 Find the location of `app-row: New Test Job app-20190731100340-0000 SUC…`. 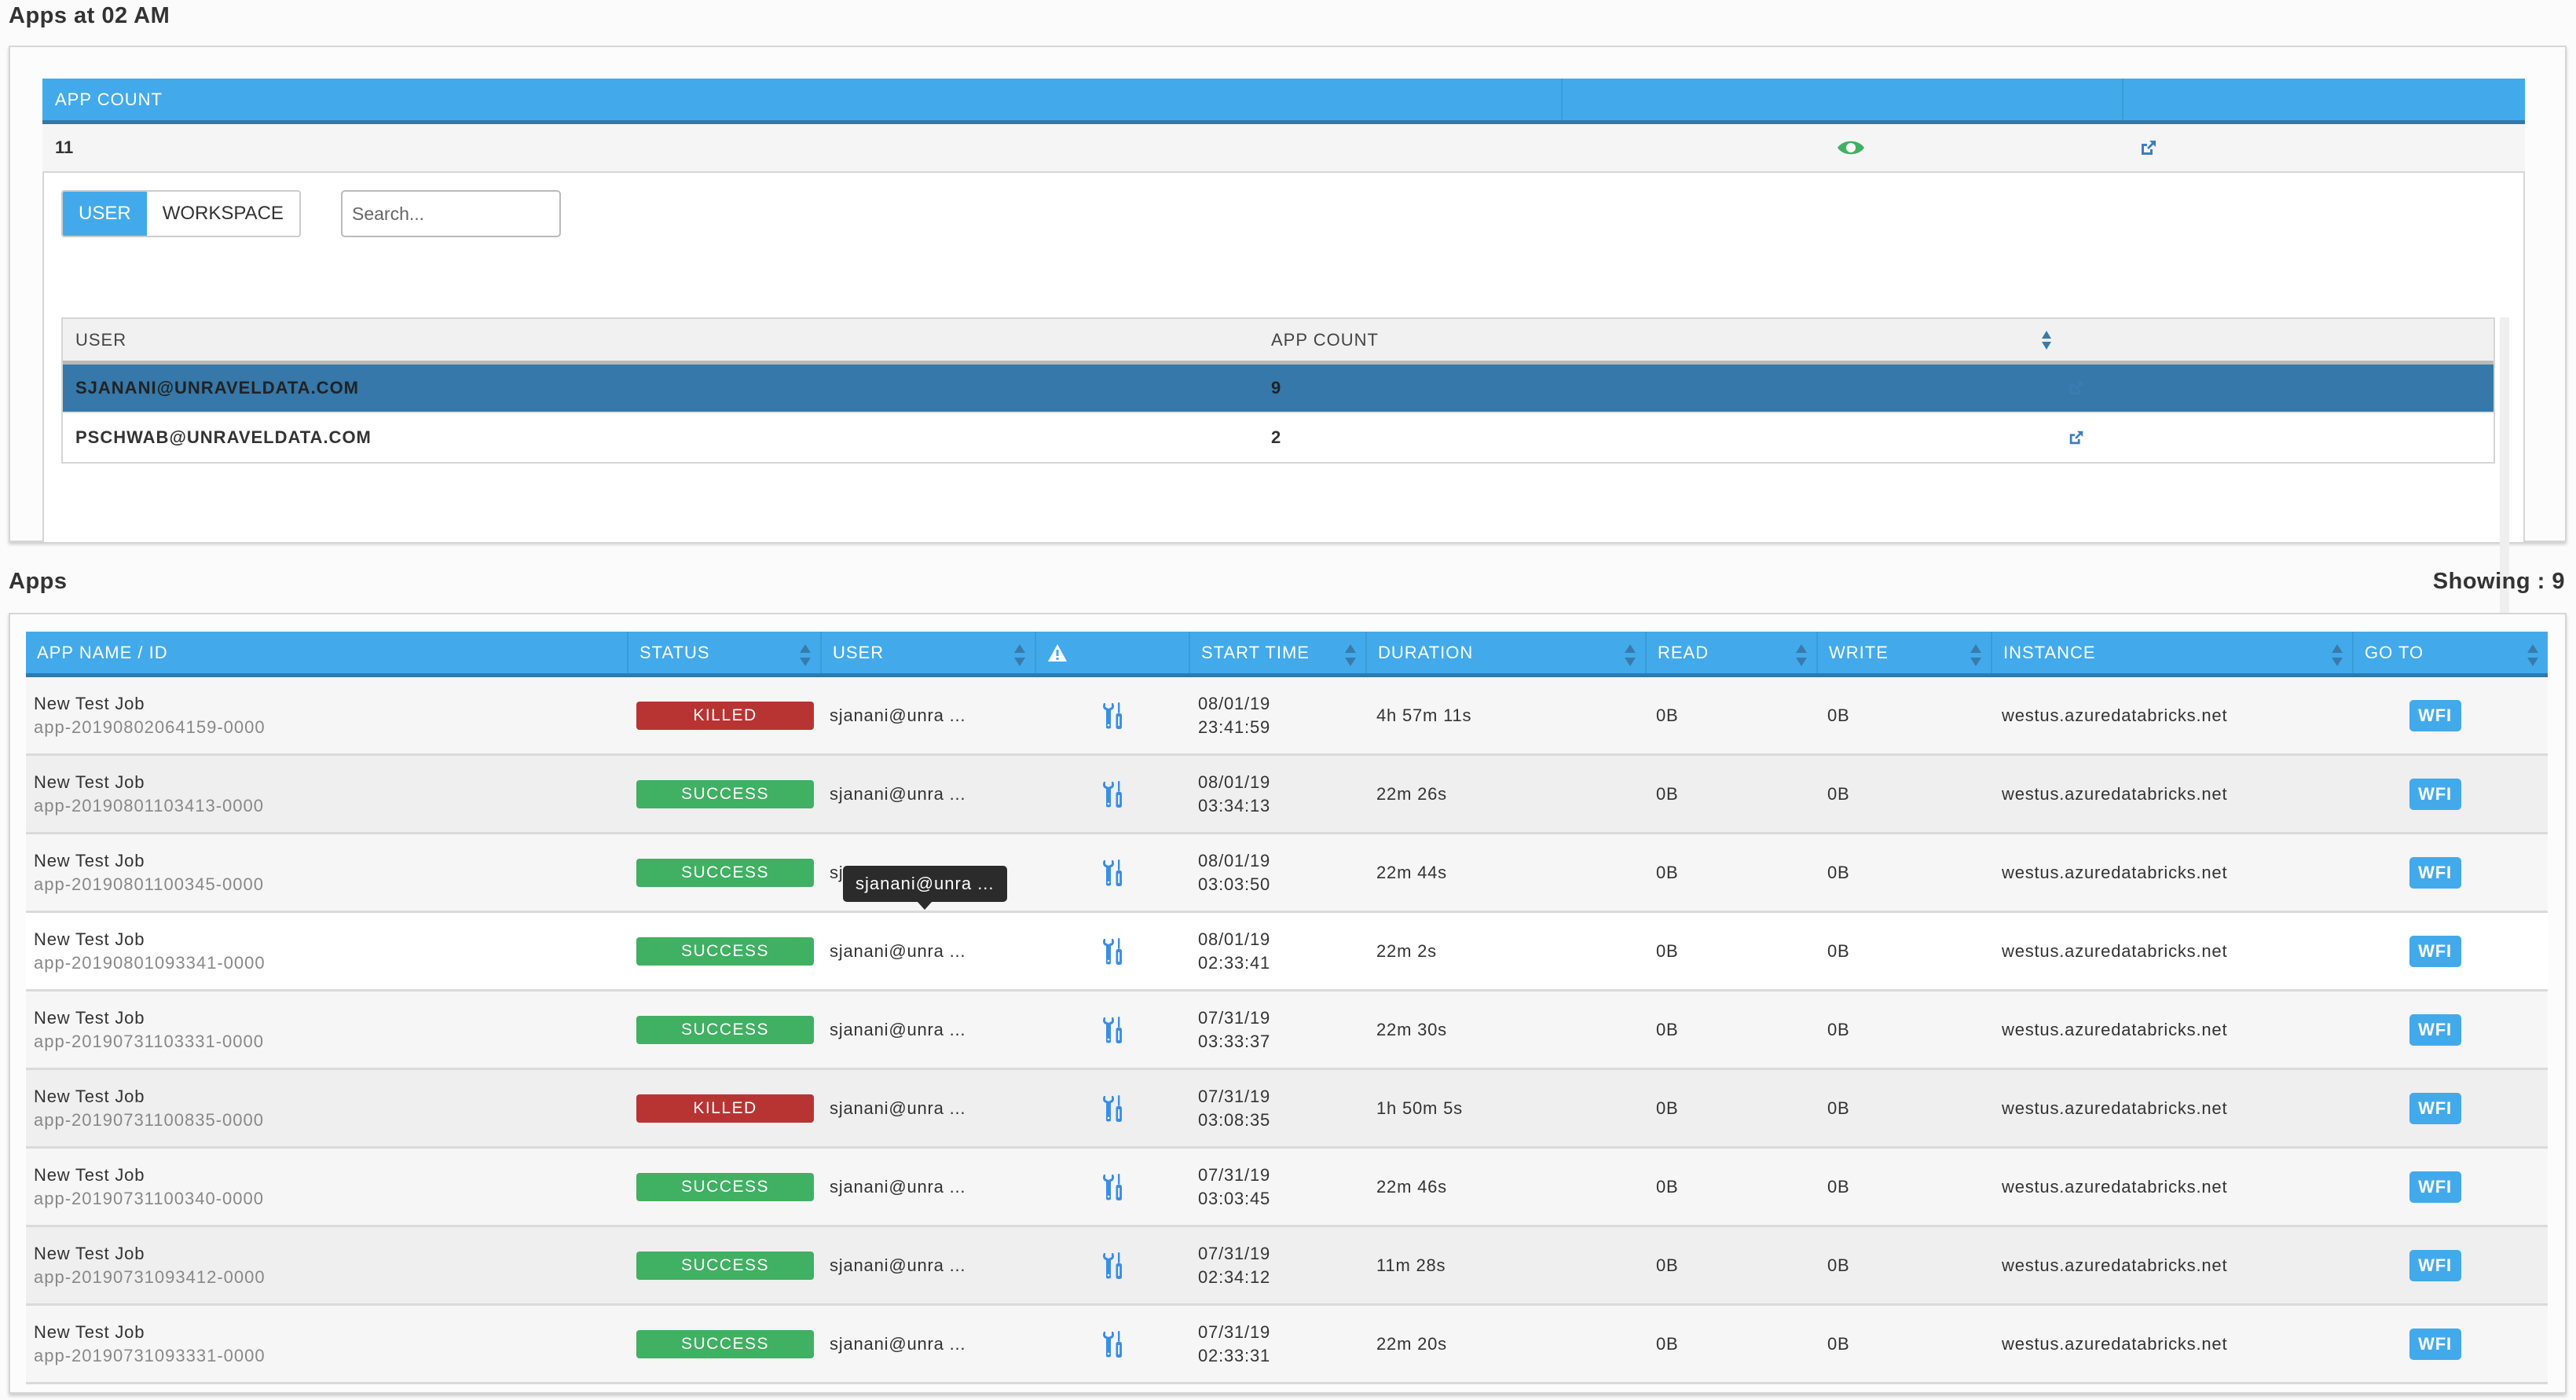

app-row: New Test Job app-20190731100340-0000 SUC… is located at coordinates (1287, 1188).